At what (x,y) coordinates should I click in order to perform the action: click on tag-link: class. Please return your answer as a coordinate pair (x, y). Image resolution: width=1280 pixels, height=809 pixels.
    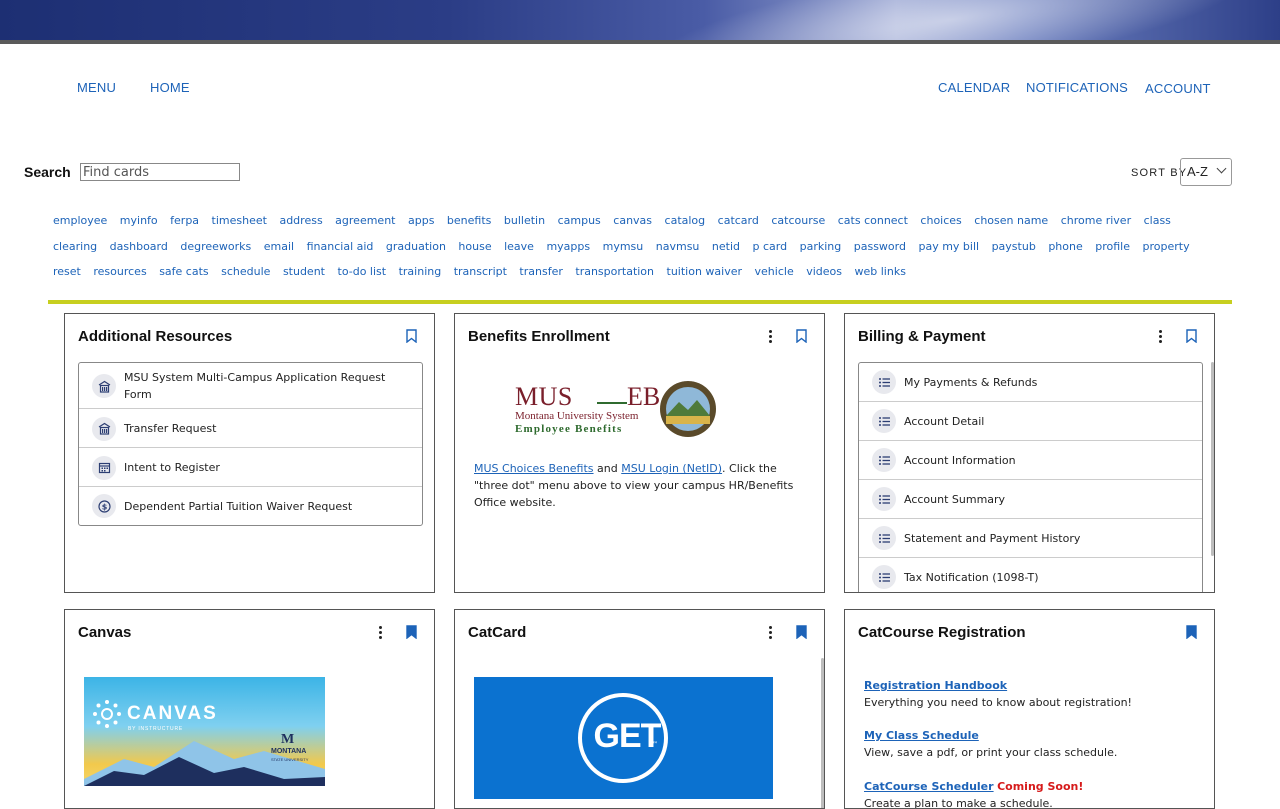
    Looking at the image, I should click on (1157, 220).